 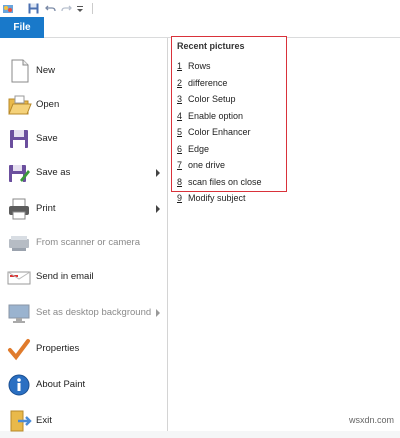 What do you see at coordinates (44, 420) in the screenshot?
I see `menu-item-label: Exit` at bounding box center [44, 420].